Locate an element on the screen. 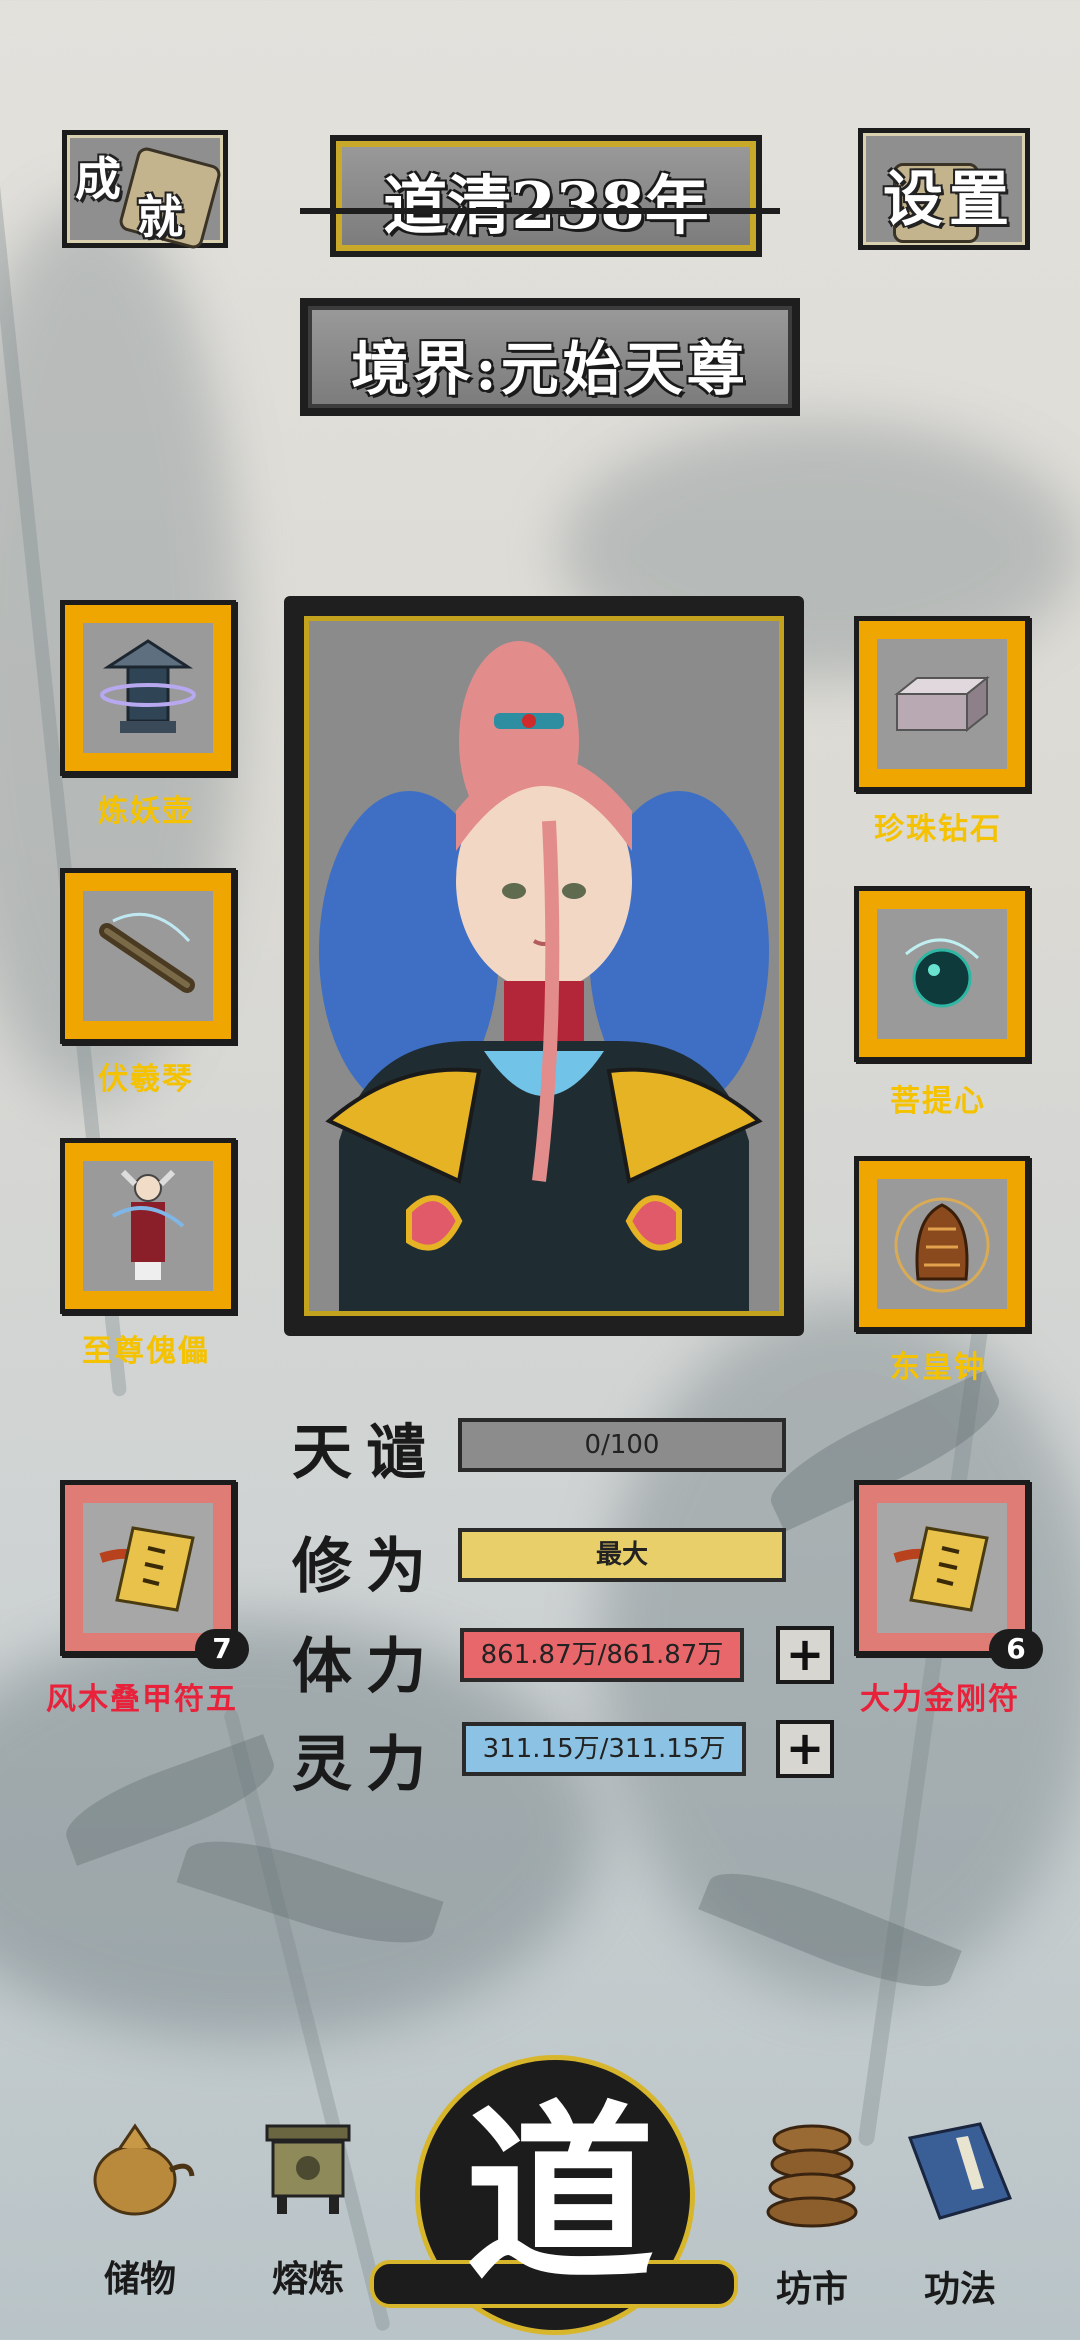  lingli-value: 311.15万/311.15万 is located at coordinates (604, 1749).